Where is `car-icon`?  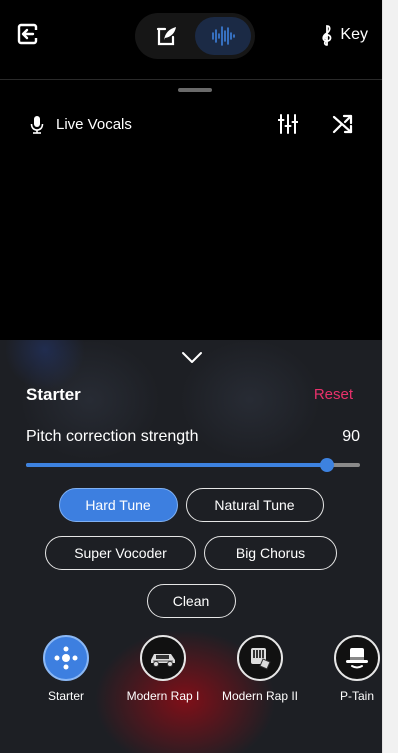
car-icon is located at coordinates (163, 660).